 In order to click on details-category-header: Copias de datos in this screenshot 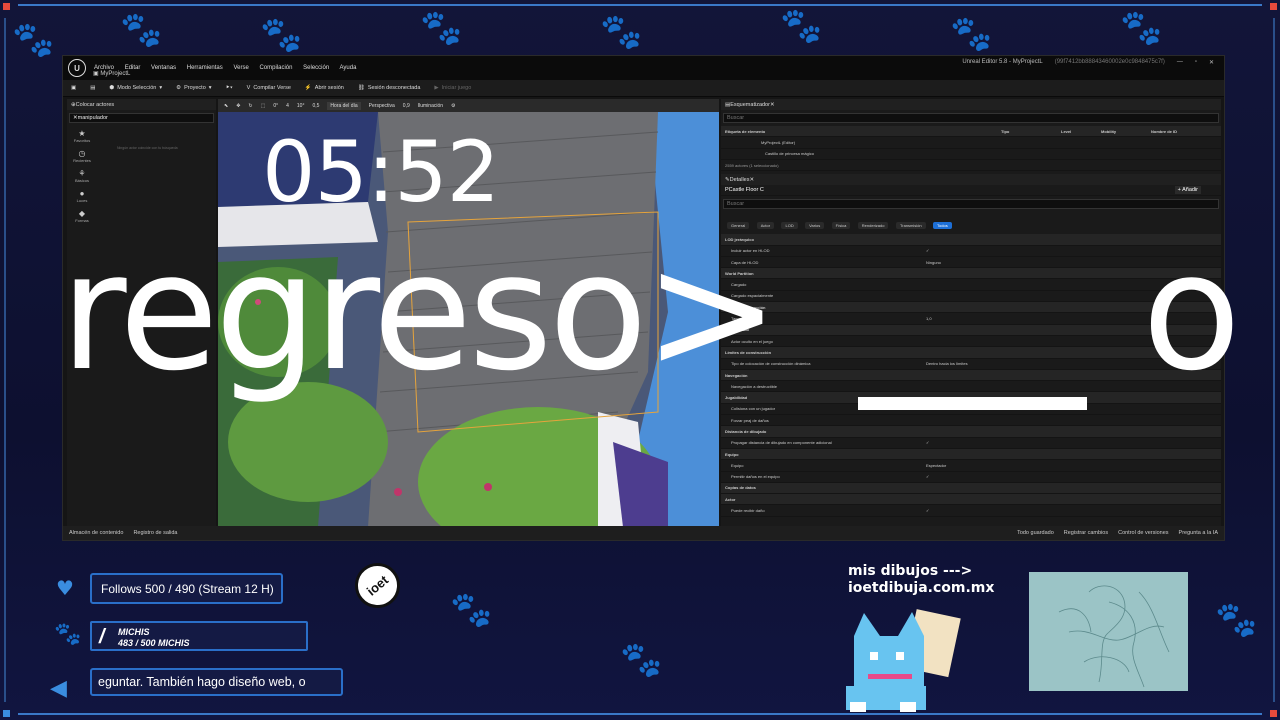, I will do `click(971, 488)`.